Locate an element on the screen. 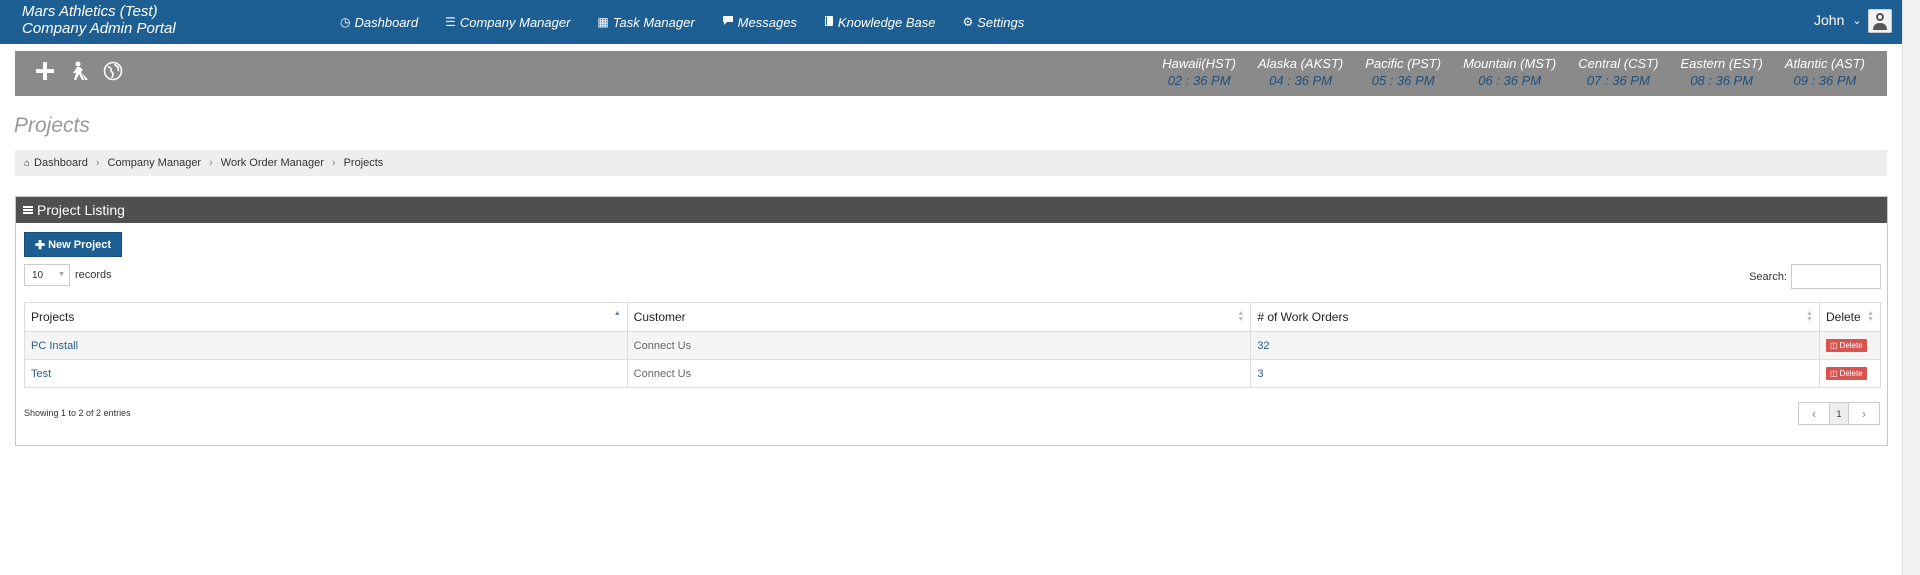 The image size is (1920, 575). clock-pacific: Pacific (PST) 05 : 36 PM is located at coordinates (1403, 73).